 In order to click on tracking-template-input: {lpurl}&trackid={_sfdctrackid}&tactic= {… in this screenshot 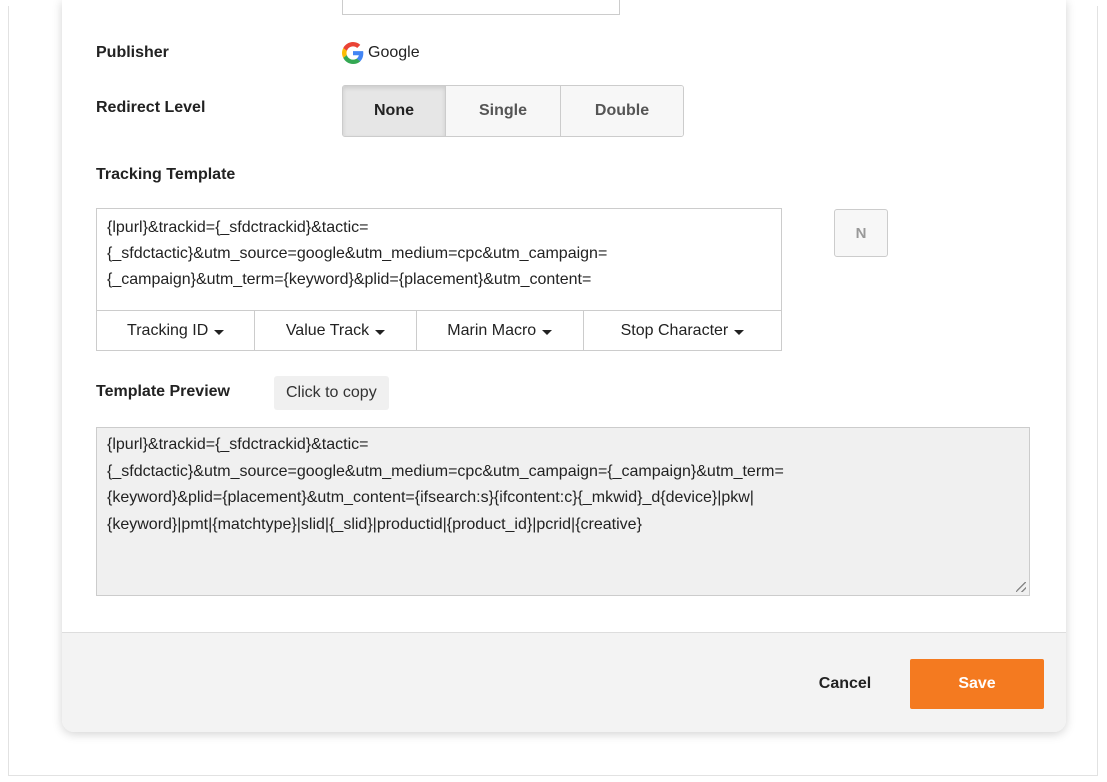, I will do `click(439, 259)`.